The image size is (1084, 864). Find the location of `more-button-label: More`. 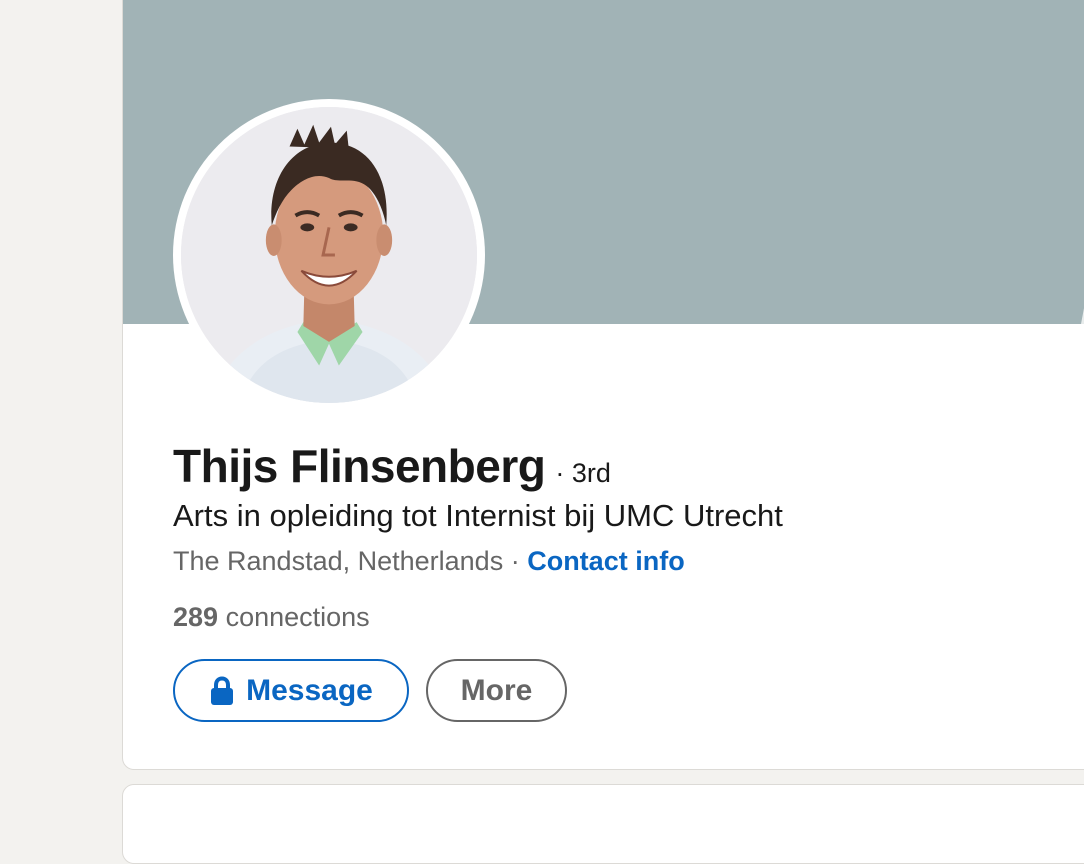

more-button-label: More is located at coordinates (496, 690).